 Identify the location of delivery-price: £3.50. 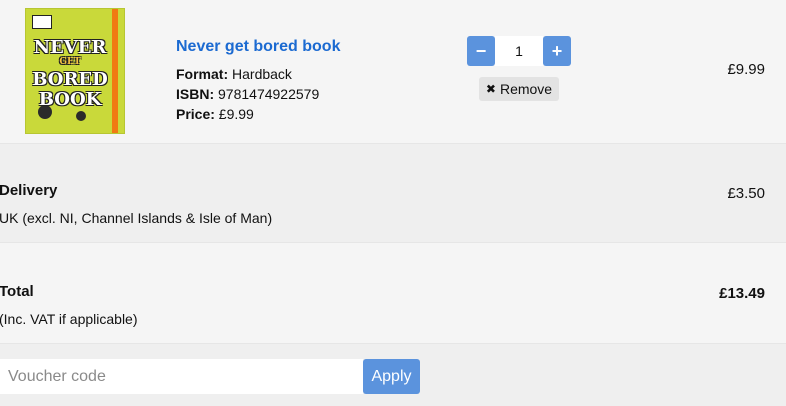
(746, 193).